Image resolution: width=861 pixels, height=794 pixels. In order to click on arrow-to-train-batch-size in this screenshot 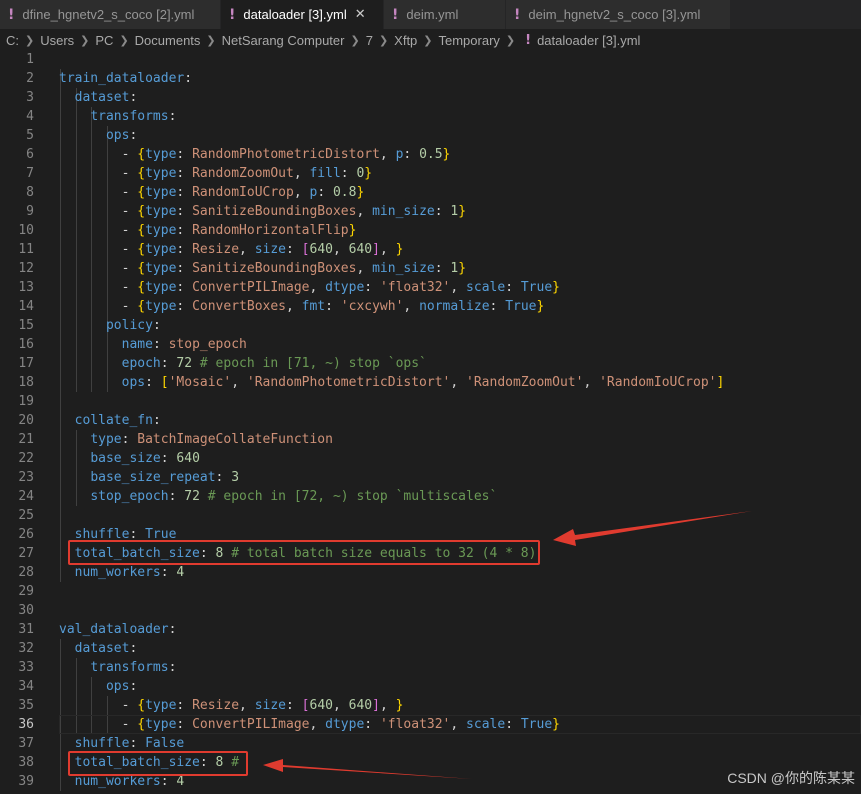, I will do `click(652, 528)`.